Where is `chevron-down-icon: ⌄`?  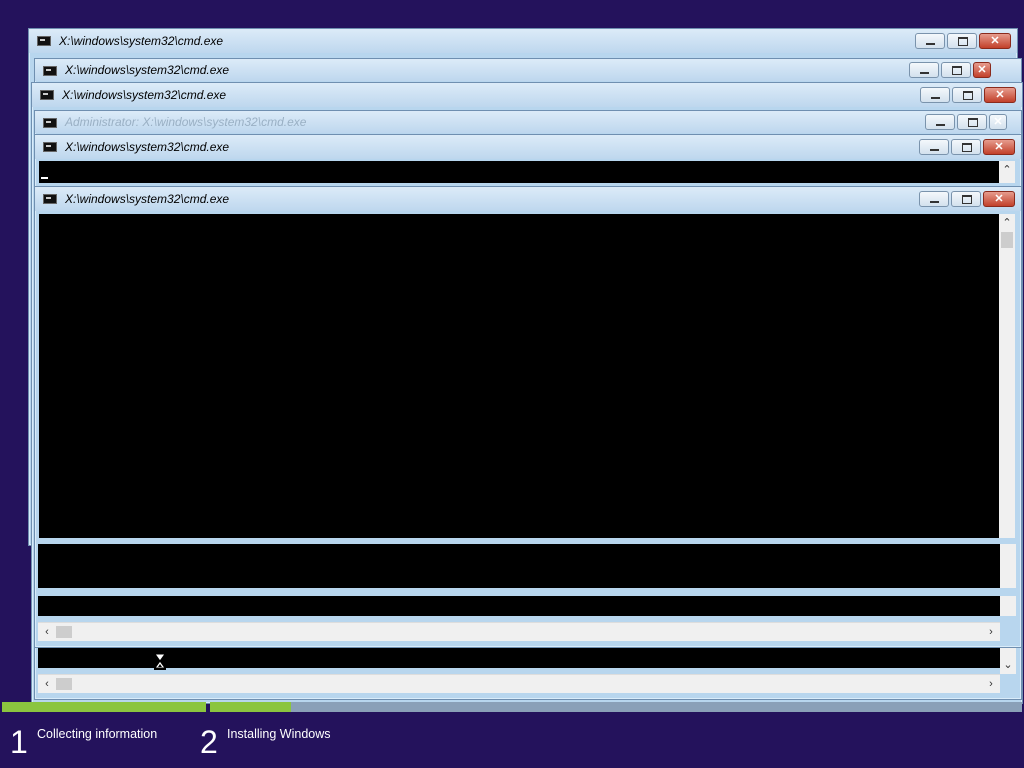 chevron-down-icon: ⌄ is located at coordinates (1008, 665).